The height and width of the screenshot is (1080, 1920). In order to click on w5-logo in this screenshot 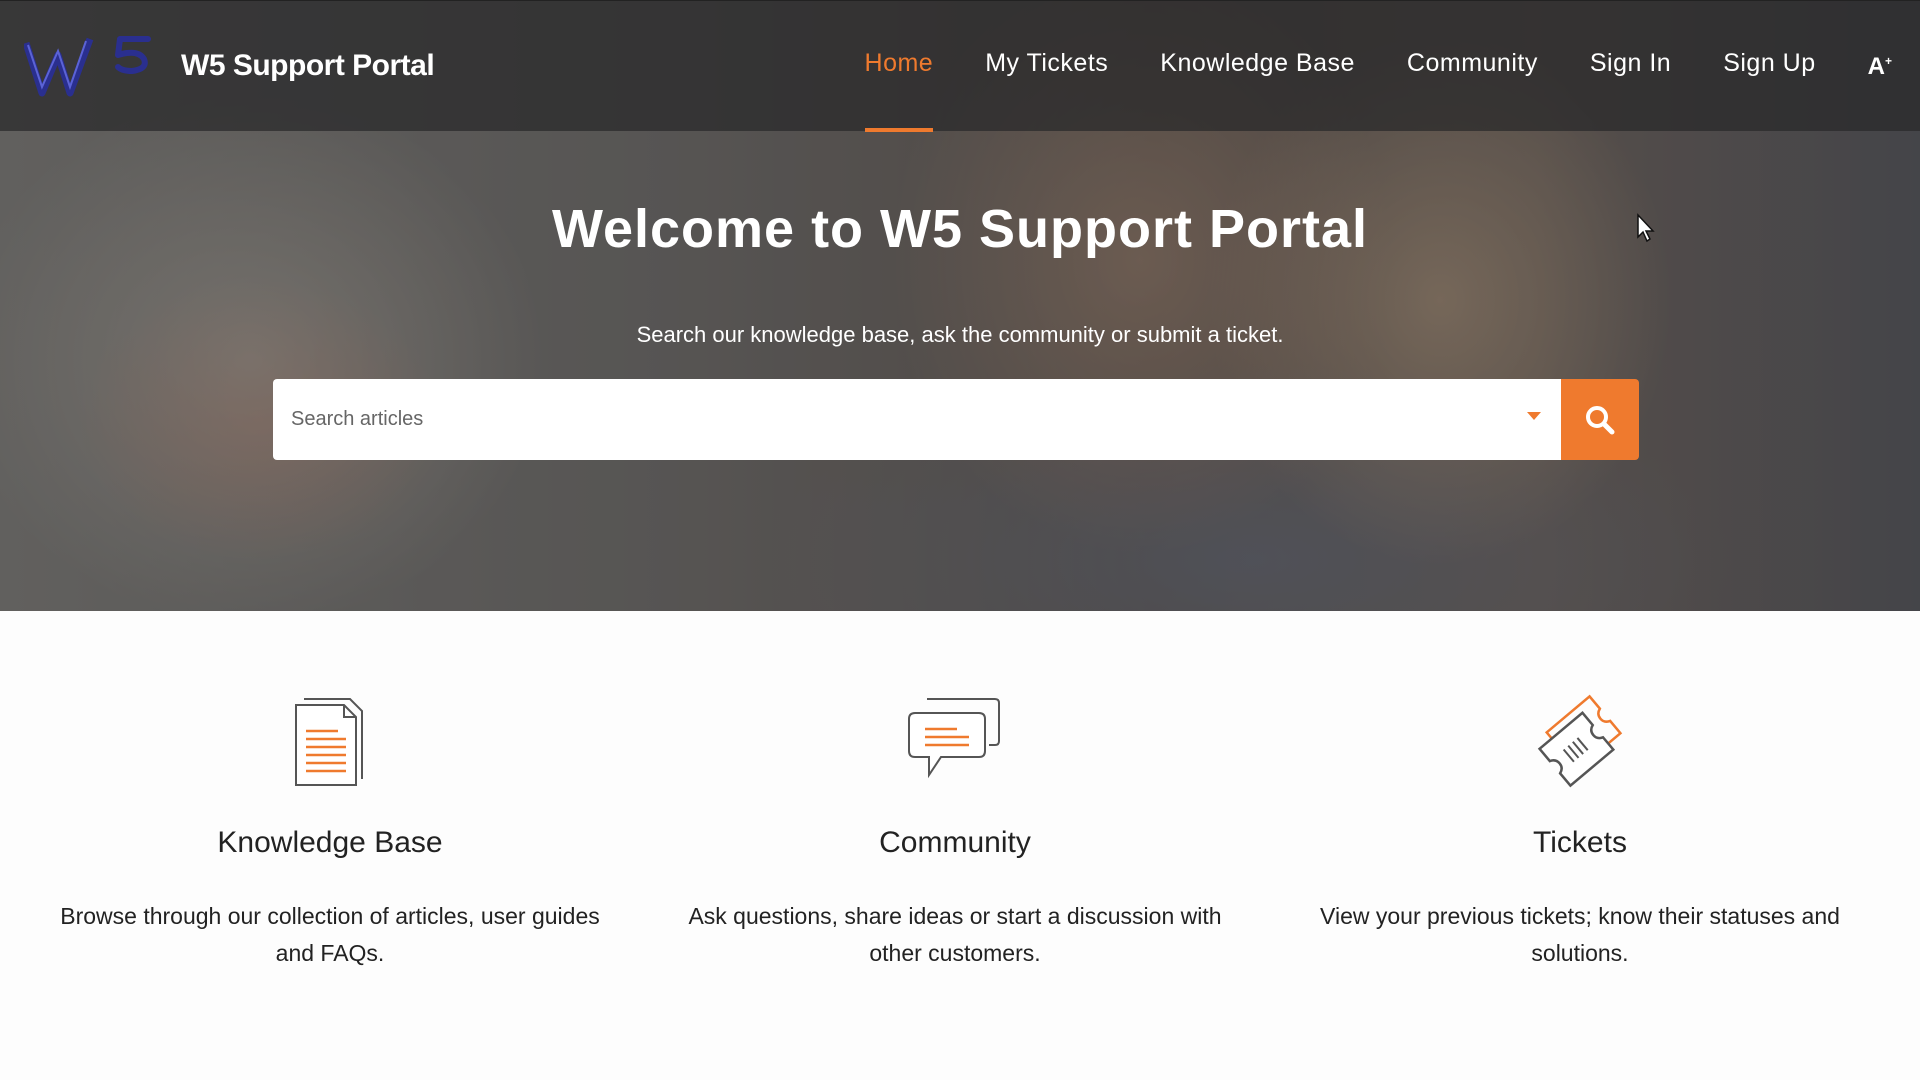, I will do `click(91, 66)`.